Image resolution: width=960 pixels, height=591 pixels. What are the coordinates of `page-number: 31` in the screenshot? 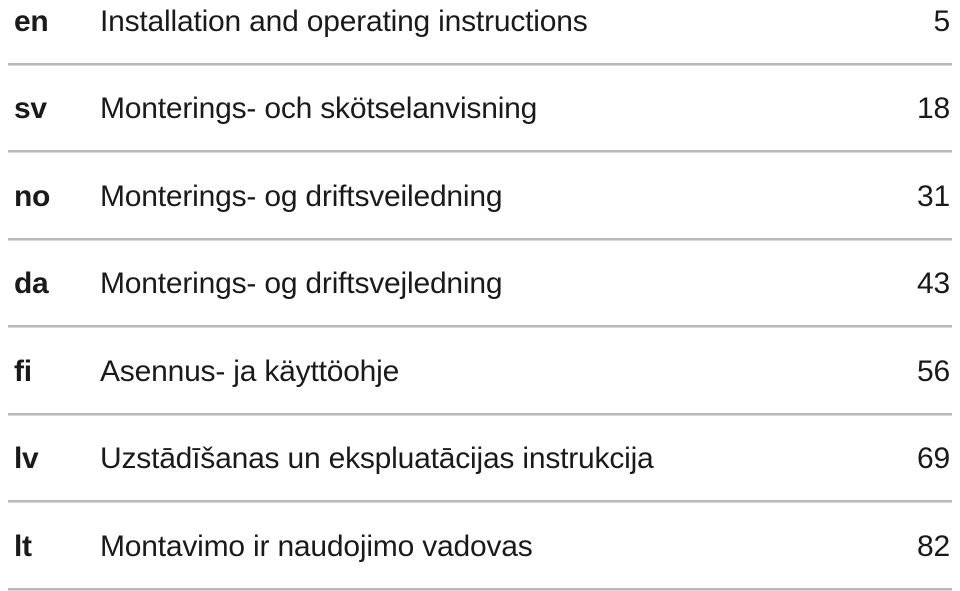 It's located at (933, 196).